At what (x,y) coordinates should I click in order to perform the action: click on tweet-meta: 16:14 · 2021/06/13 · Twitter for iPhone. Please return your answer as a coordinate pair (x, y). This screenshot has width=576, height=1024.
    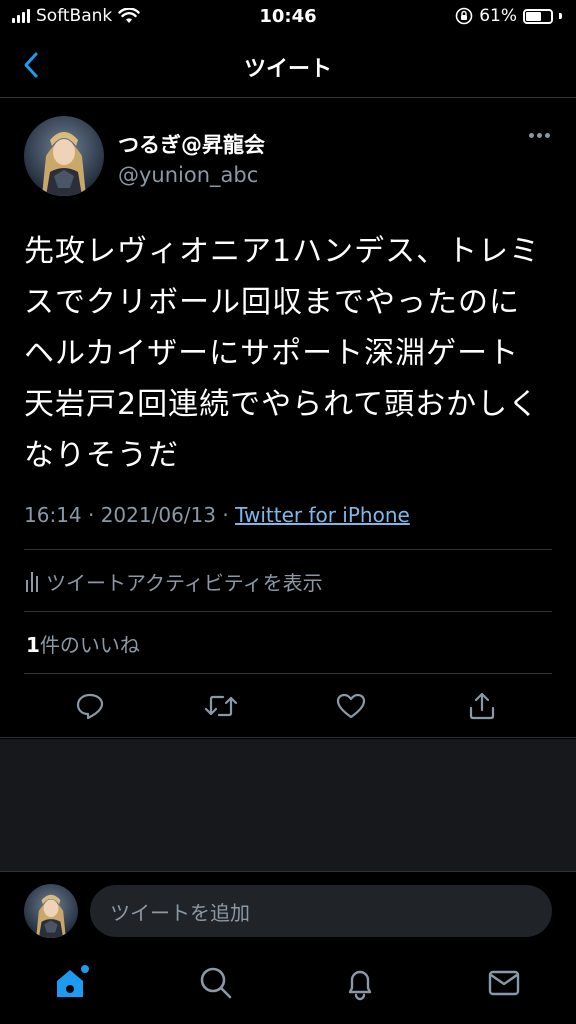
    Looking at the image, I should click on (217, 515).